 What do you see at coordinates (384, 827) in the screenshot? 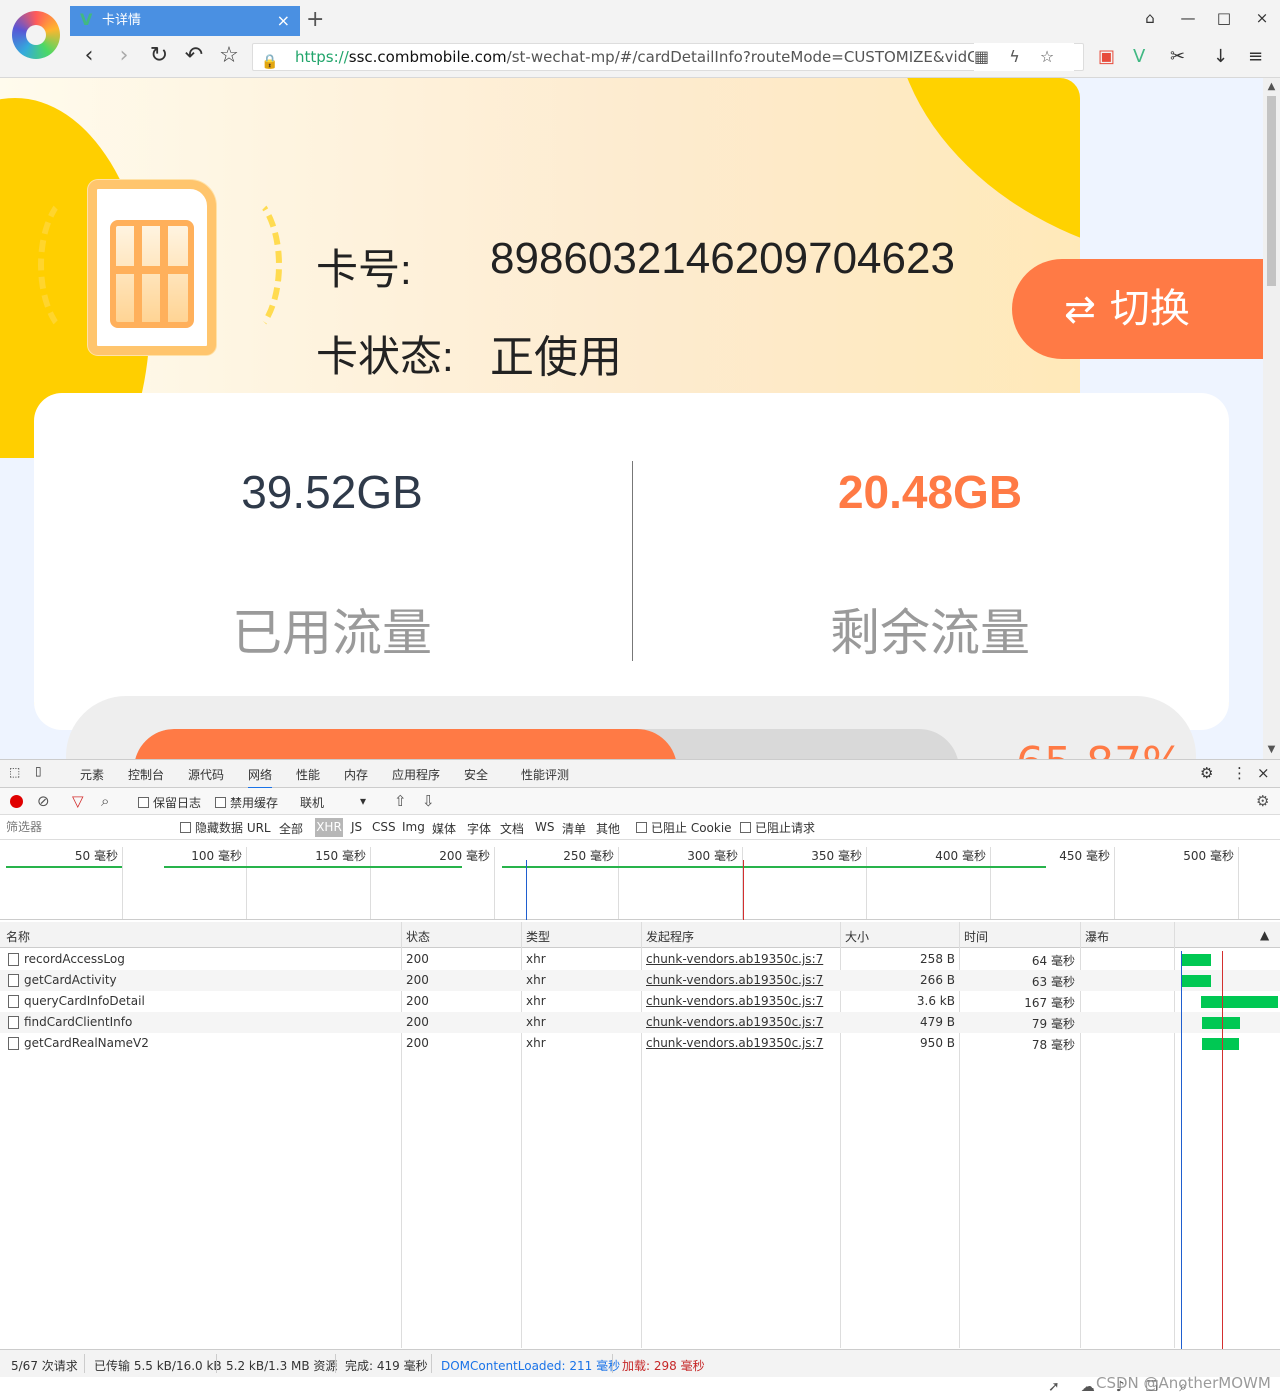
I see `filter-type-css: CSS` at bounding box center [384, 827].